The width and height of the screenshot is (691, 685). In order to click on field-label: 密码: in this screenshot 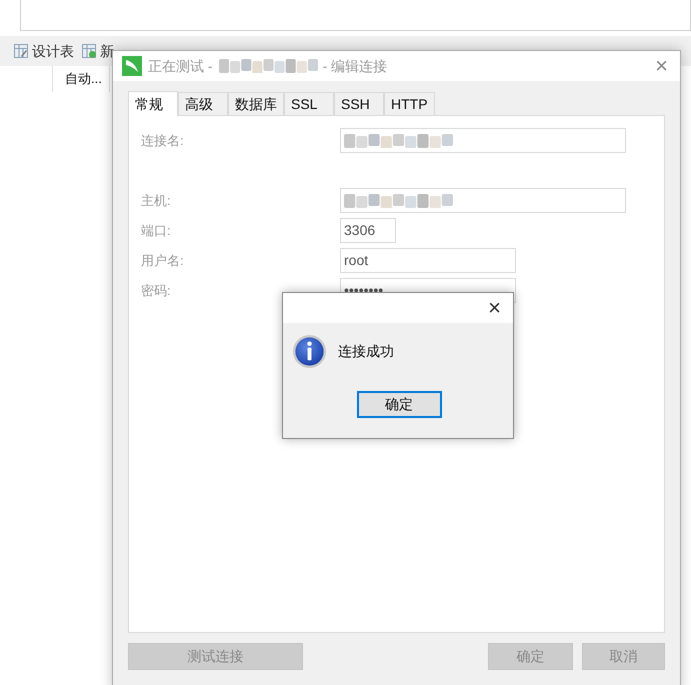, I will do `click(156, 291)`.